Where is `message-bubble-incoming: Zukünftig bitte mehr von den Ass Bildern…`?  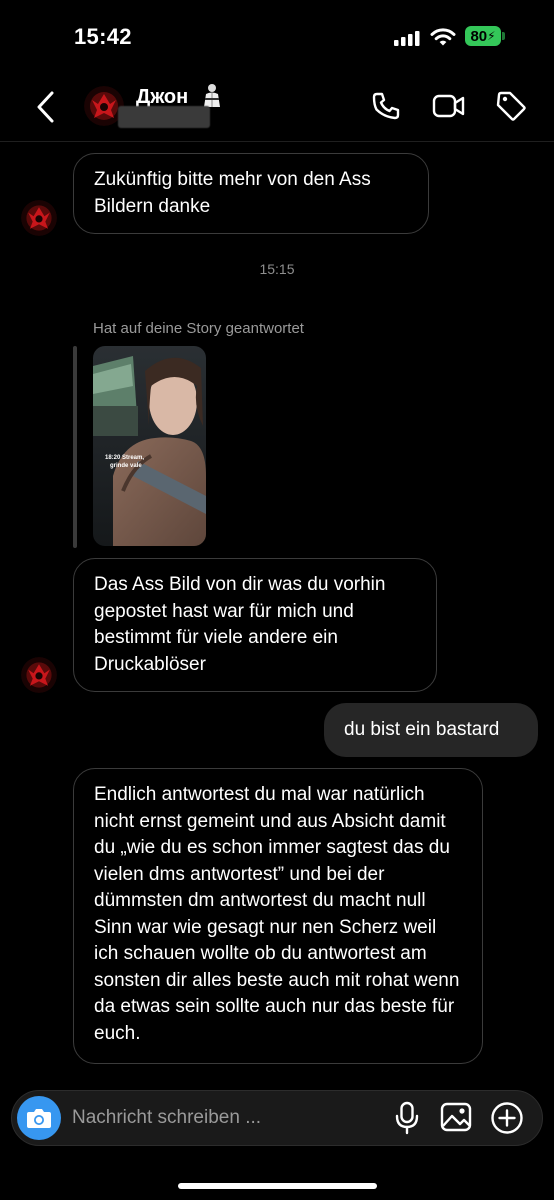 message-bubble-incoming: Zukünftig bitte mehr von den Ass Bildern… is located at coordinates (251, 193).